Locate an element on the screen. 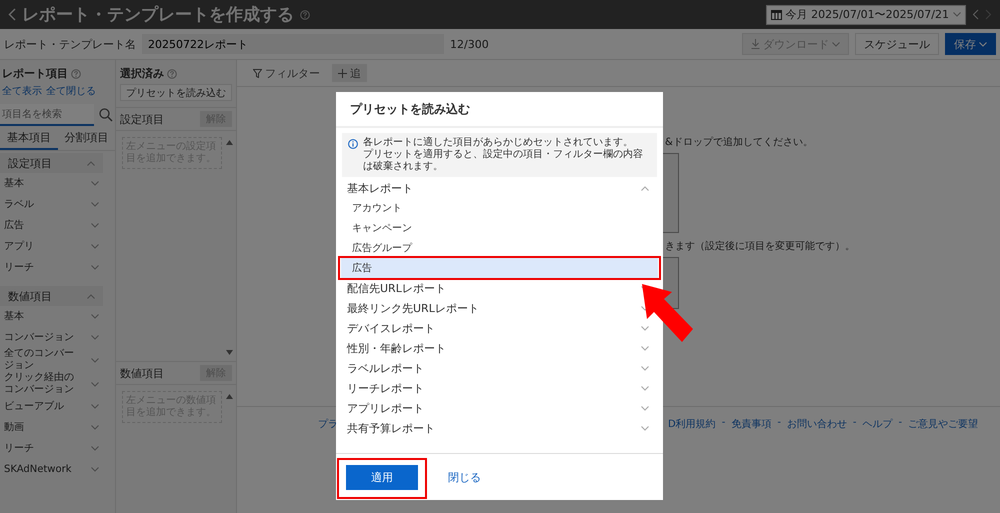 The image size is (1000, 513). previous-icon is located at coordinates (975, 14).